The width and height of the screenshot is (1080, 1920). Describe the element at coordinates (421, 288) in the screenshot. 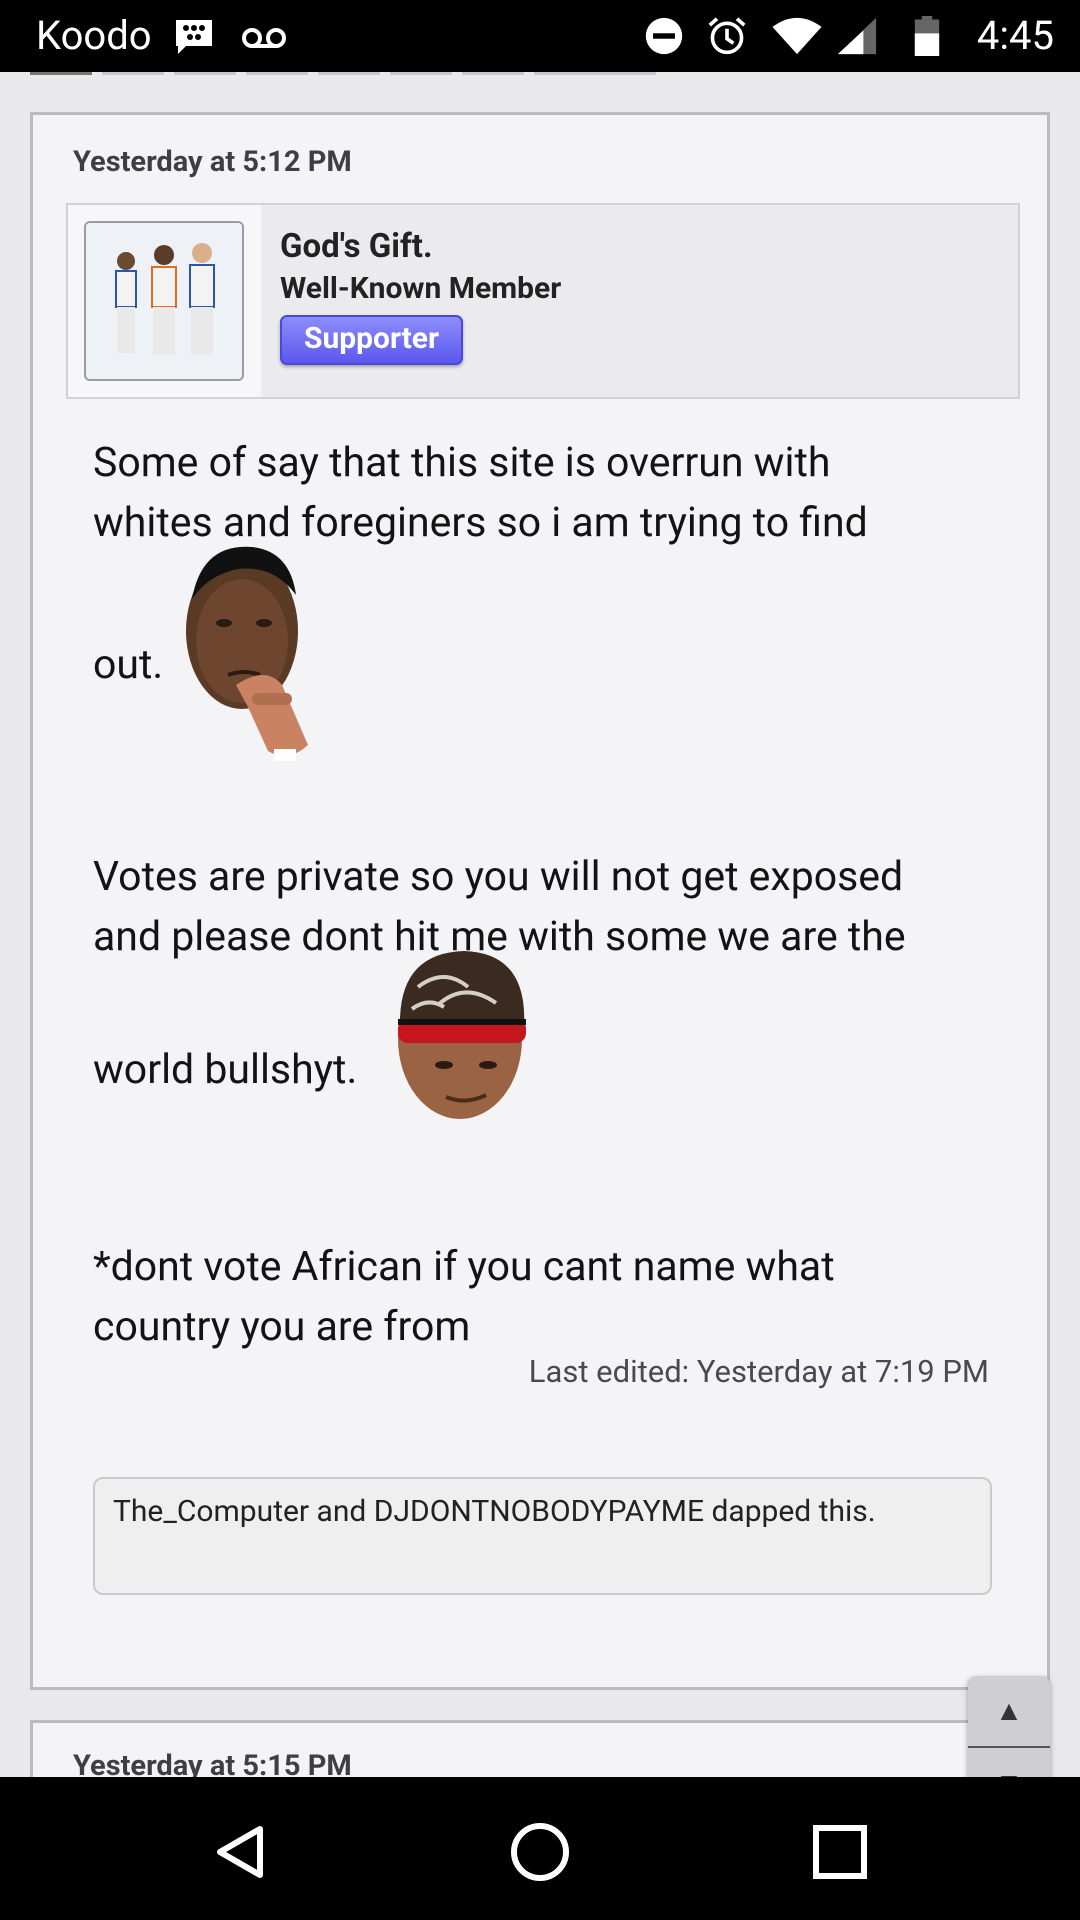

I see `user-title: Well-Known Member` at that location.